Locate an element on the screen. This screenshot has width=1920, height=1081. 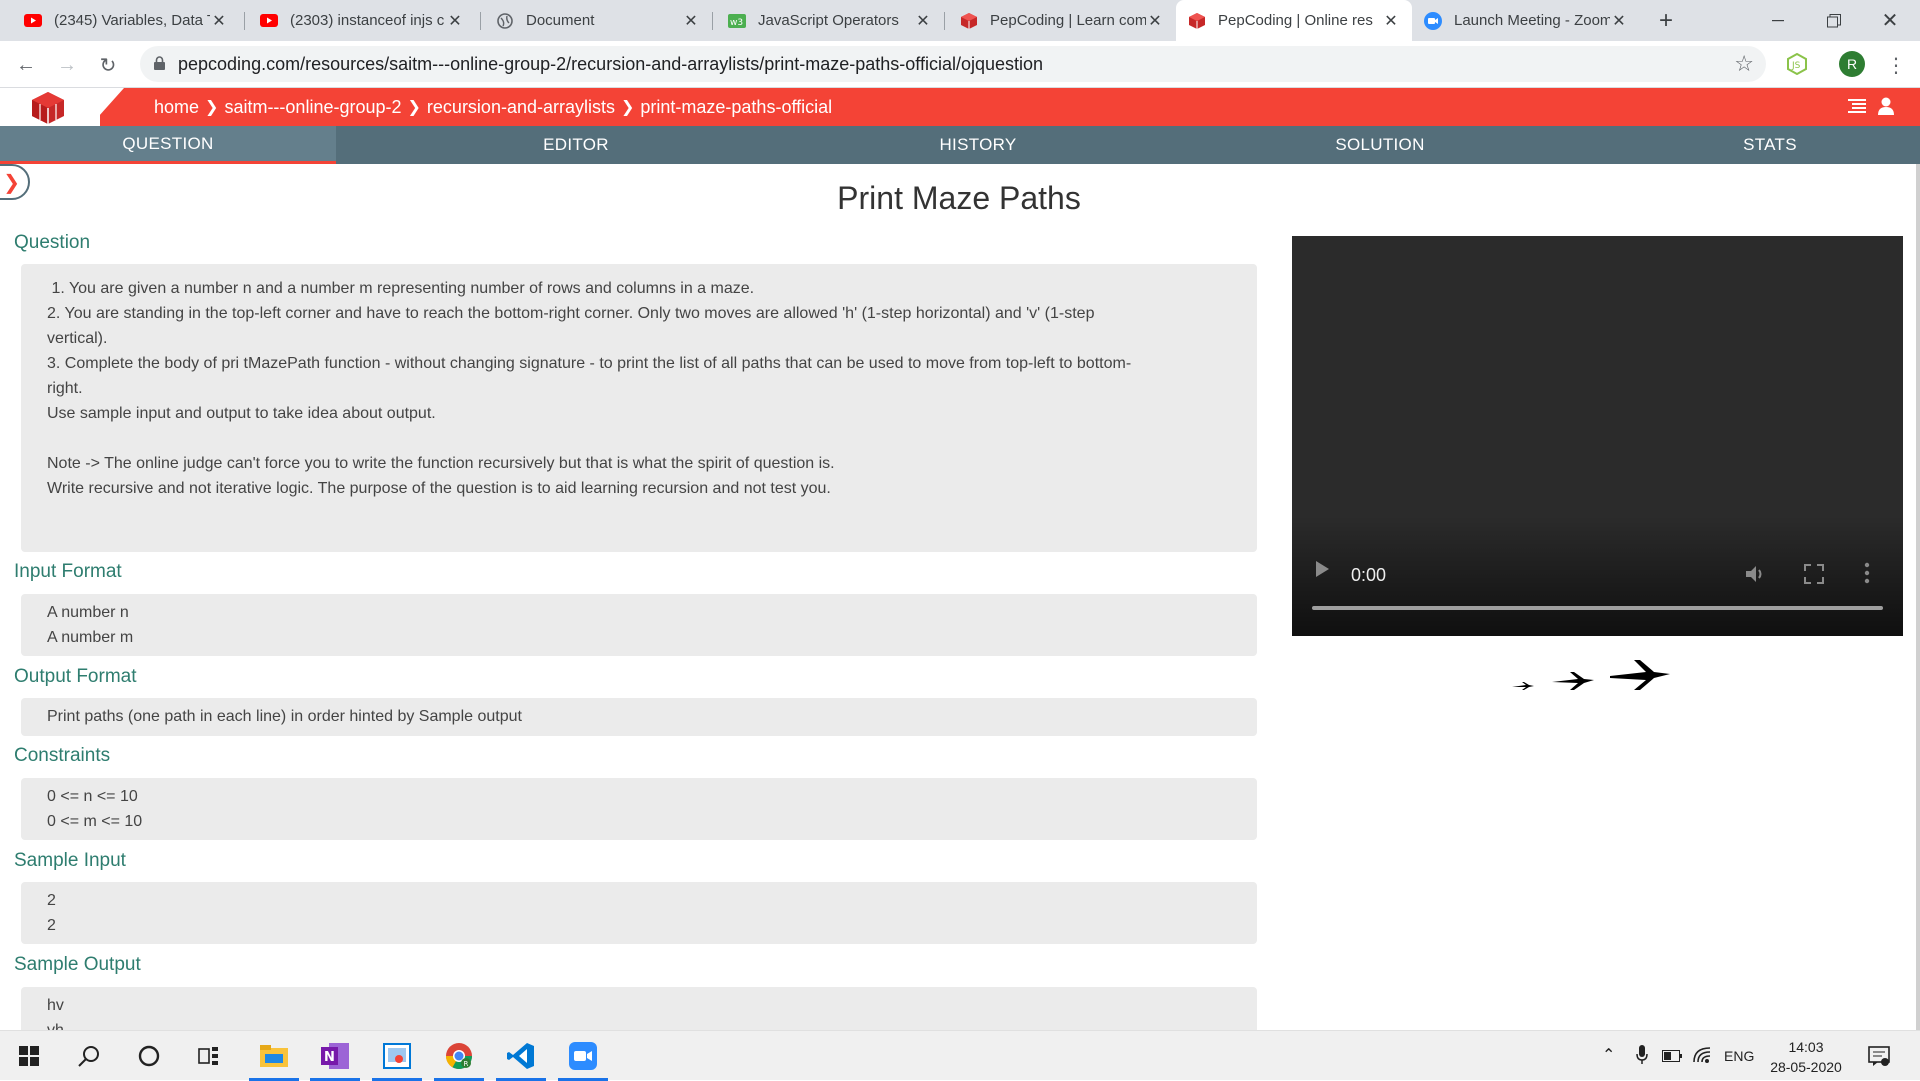
extension-icon: JS is located at coordinates (1797, 64).